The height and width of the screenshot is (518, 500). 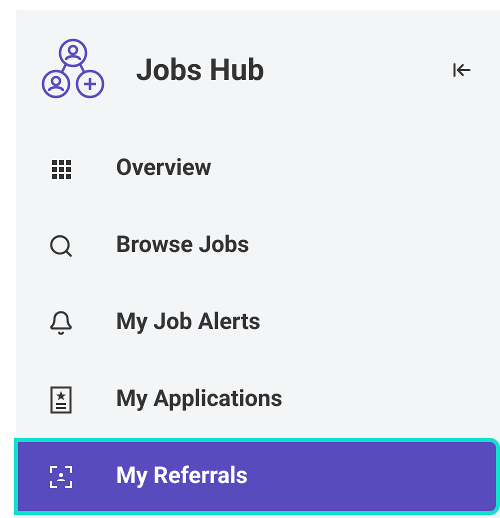 I want to click on sidebar-item: Overview, so click(x=258, y=168).